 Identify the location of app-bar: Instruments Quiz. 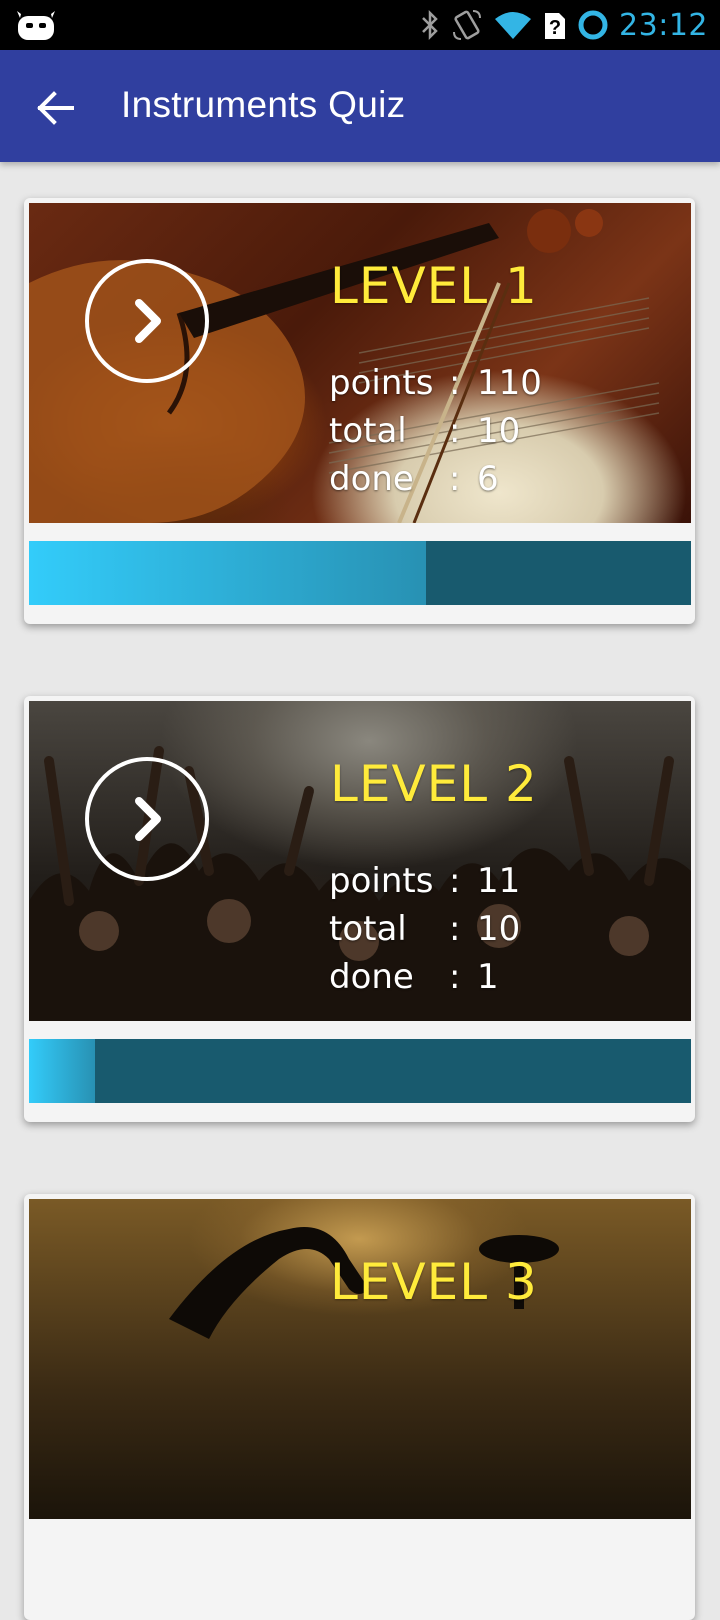
(360, 106).